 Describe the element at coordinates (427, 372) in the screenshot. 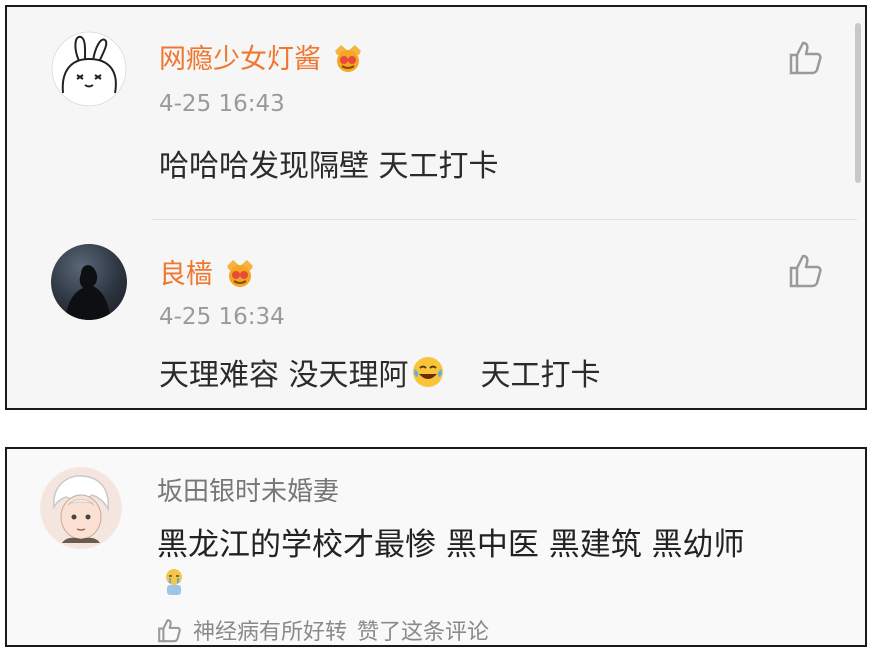

I see `laughing-tears-emoji-icon` at that location.